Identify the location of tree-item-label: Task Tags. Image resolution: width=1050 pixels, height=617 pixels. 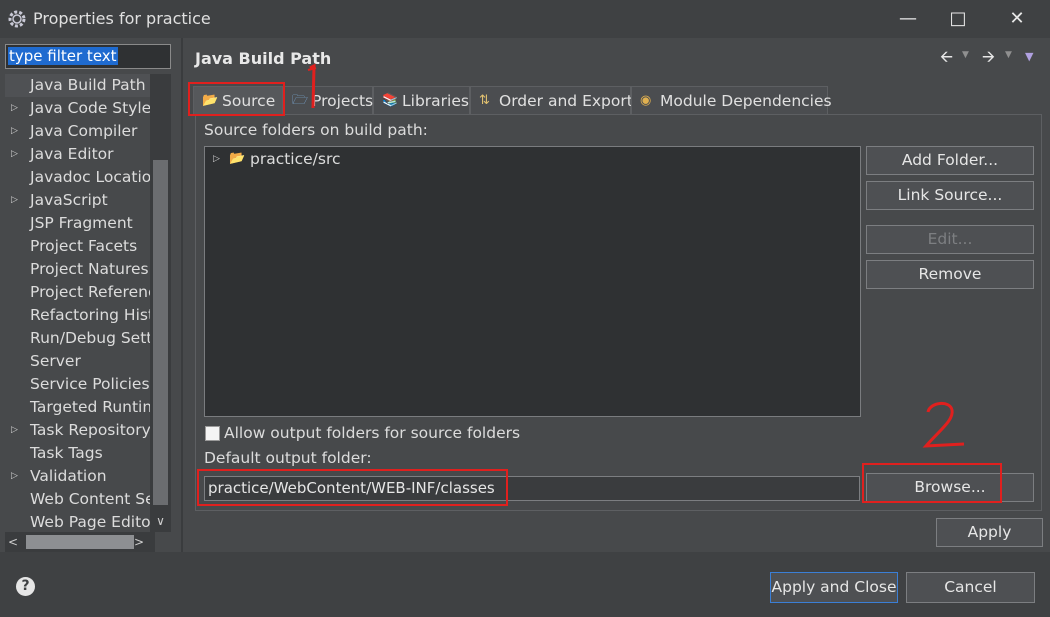
(66, 453).